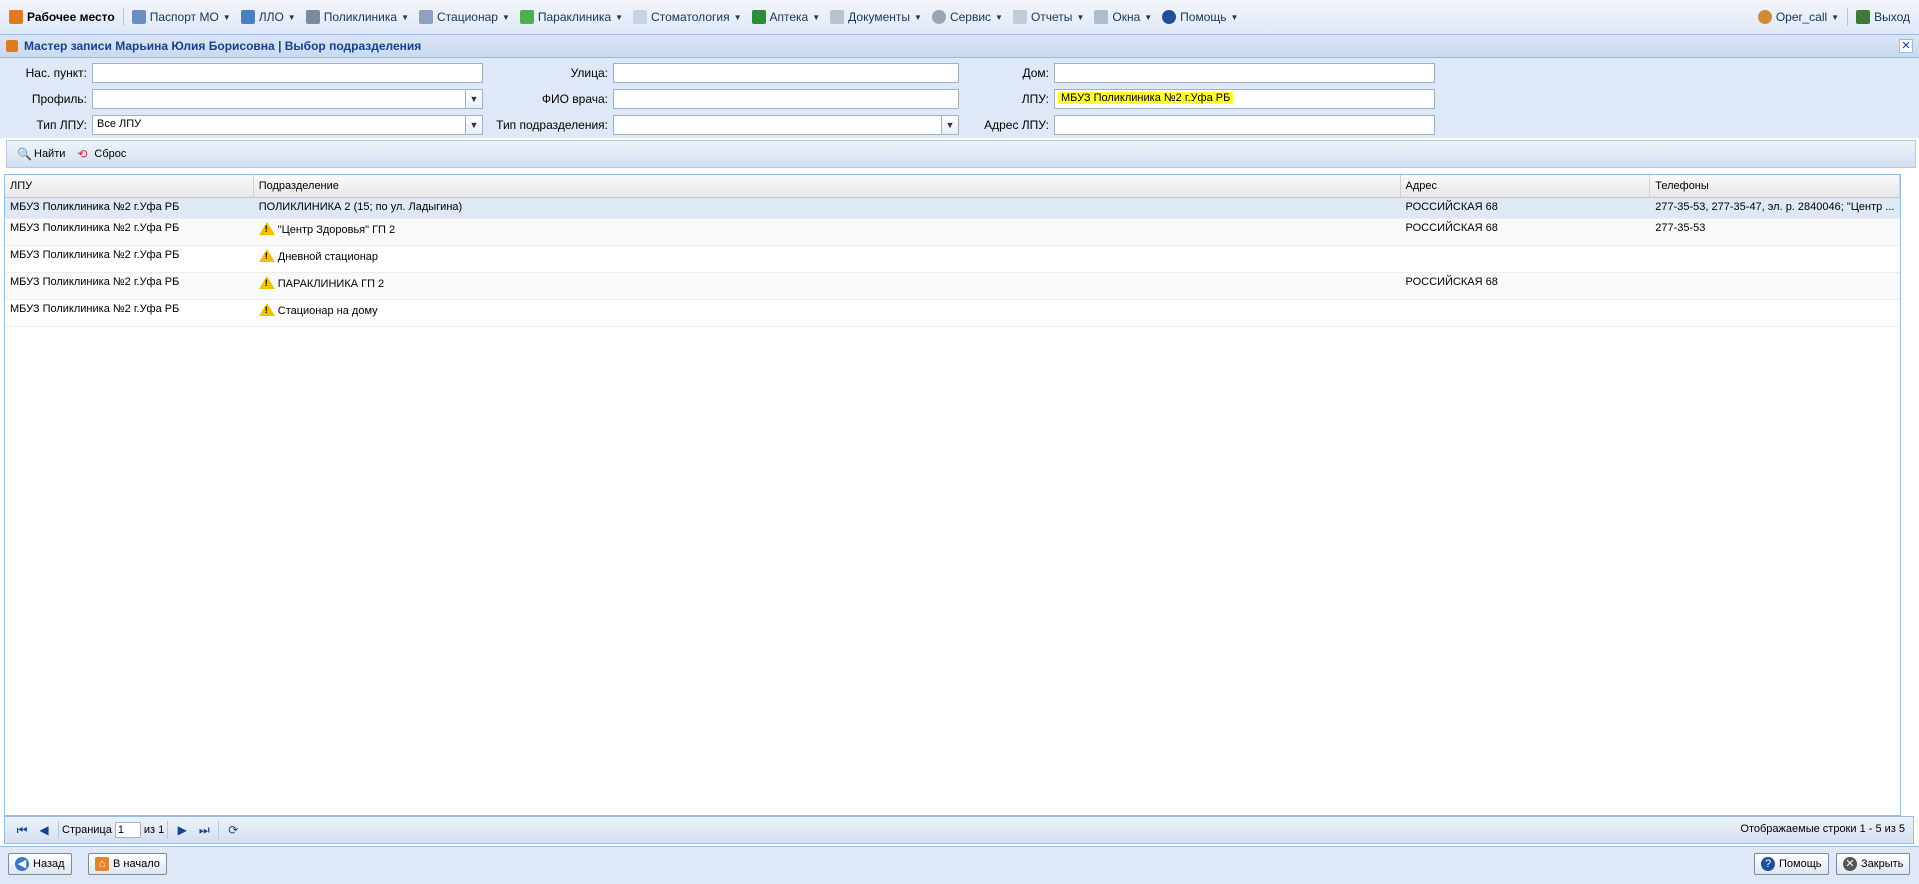 The height and width of the screenshot is (884, 1919). I want to click on menu-exit: Выход, so click(1883, 17).